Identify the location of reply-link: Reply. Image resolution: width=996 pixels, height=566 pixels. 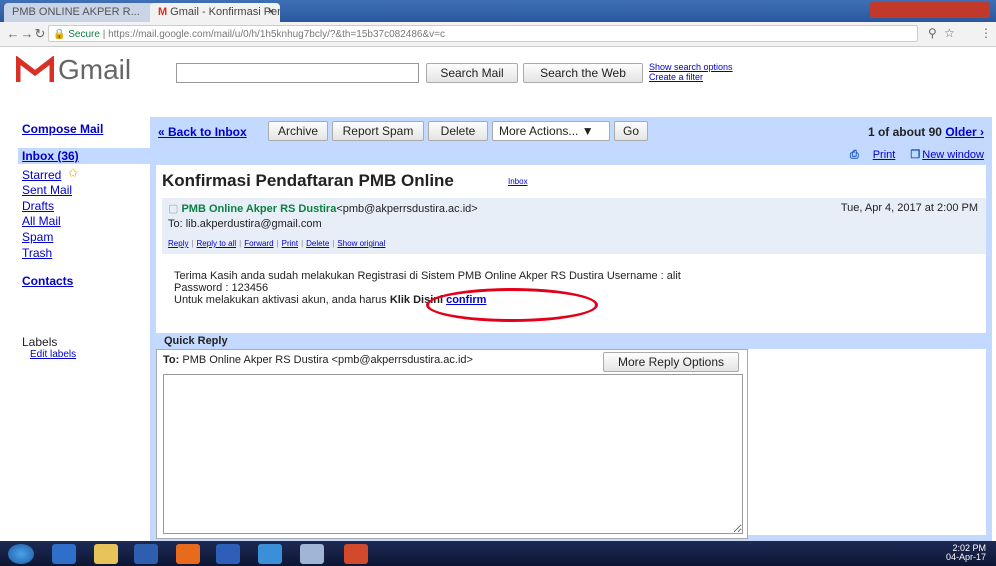
(178, 243).